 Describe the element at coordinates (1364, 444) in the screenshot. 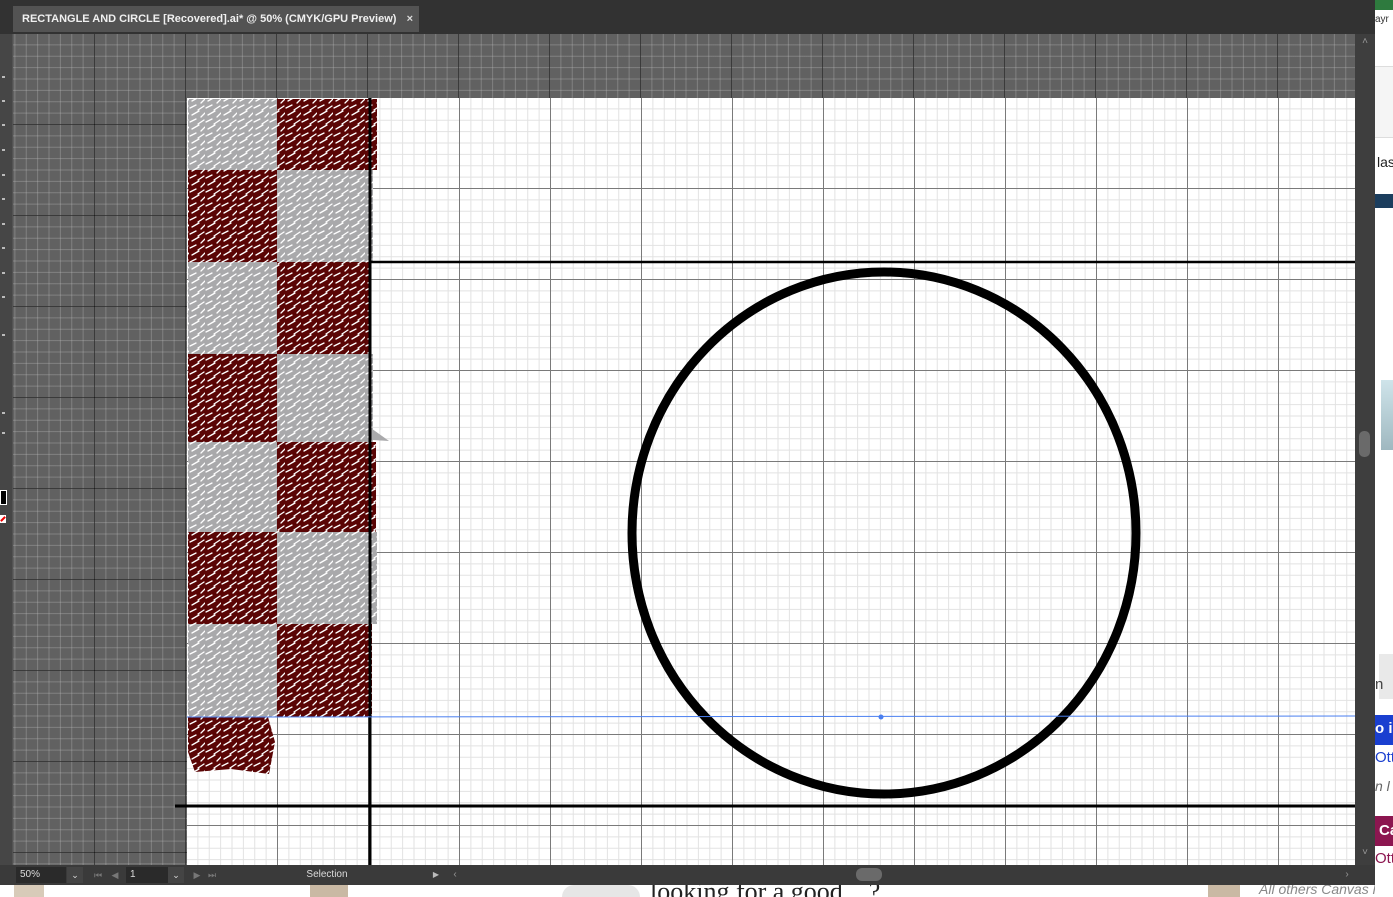

I see `vertical-scroll-thumb` at that location.